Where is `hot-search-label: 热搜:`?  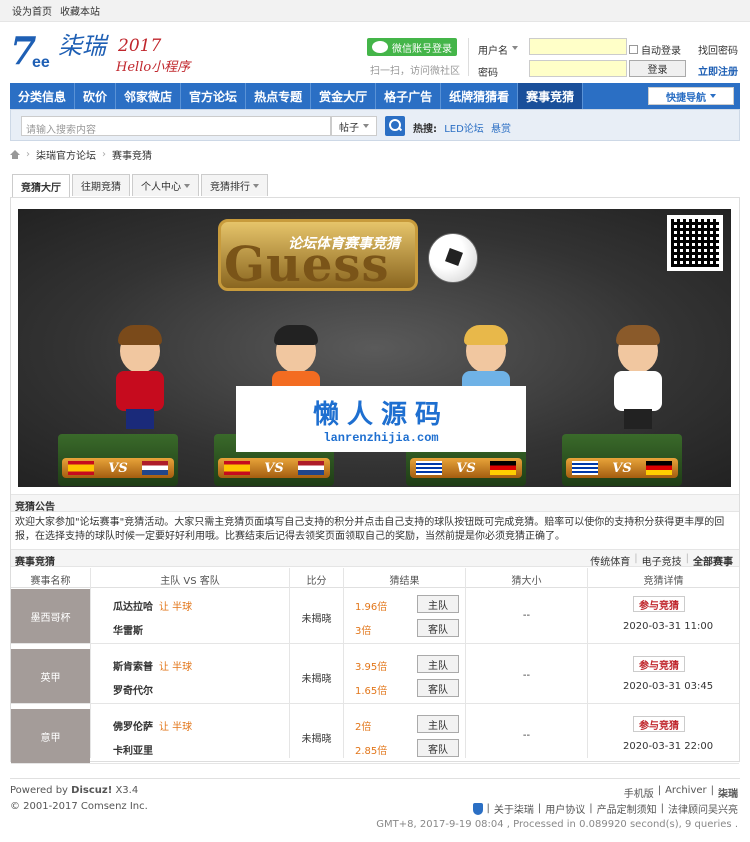
hot-search-label: 热搜: is located at coordinates (425, 129).